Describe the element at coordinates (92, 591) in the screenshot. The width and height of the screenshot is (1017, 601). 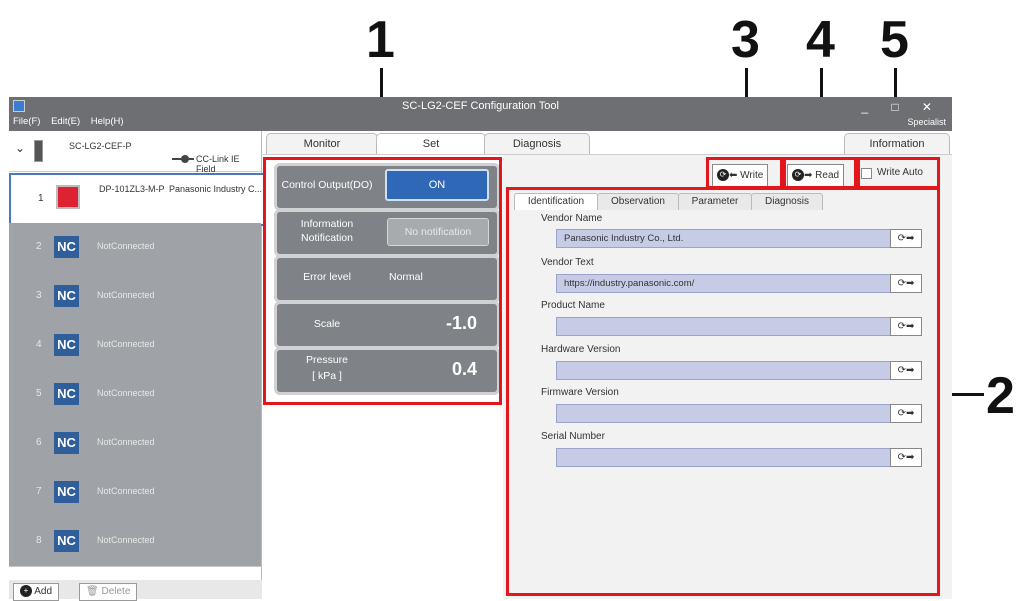
I see `trash-icon: 🗑` at that location.